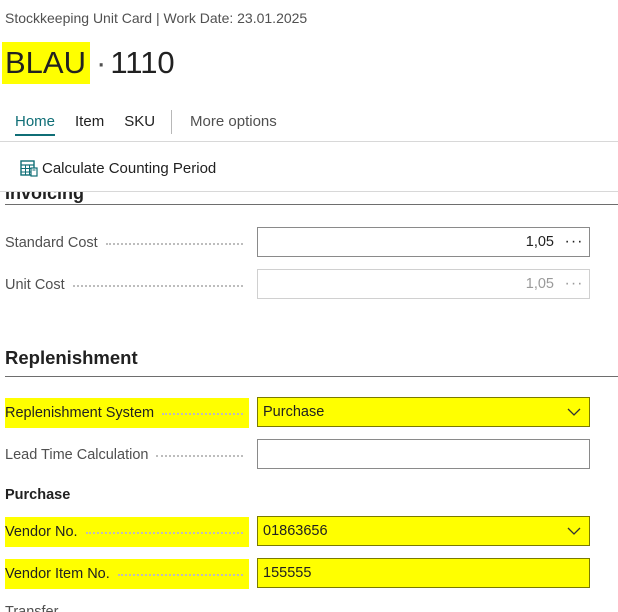  I want to click on tab-home: Home, so click(35, 122).